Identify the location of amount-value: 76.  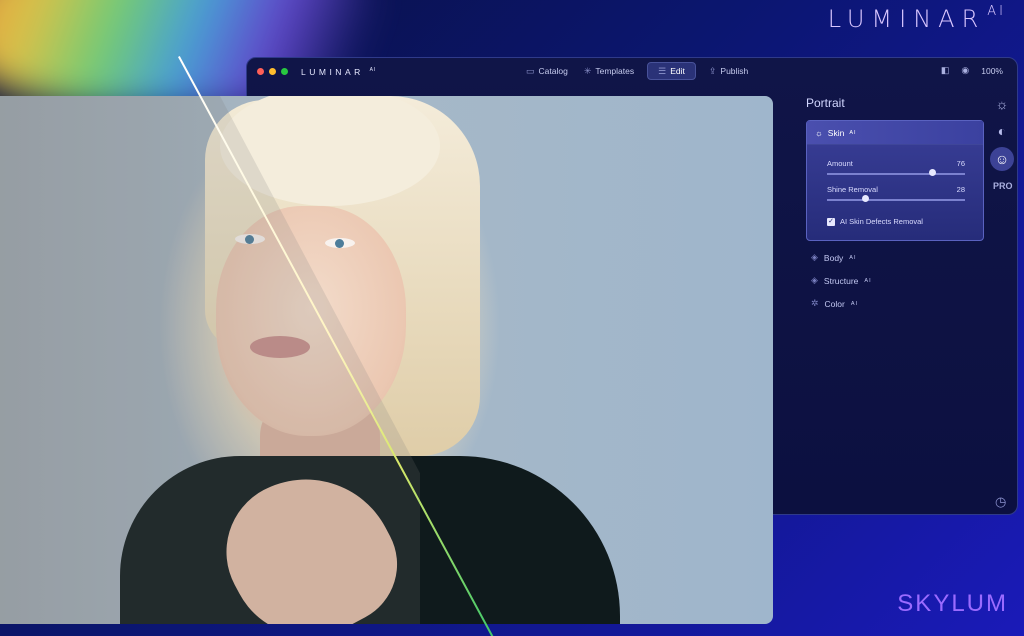
(960, 163).